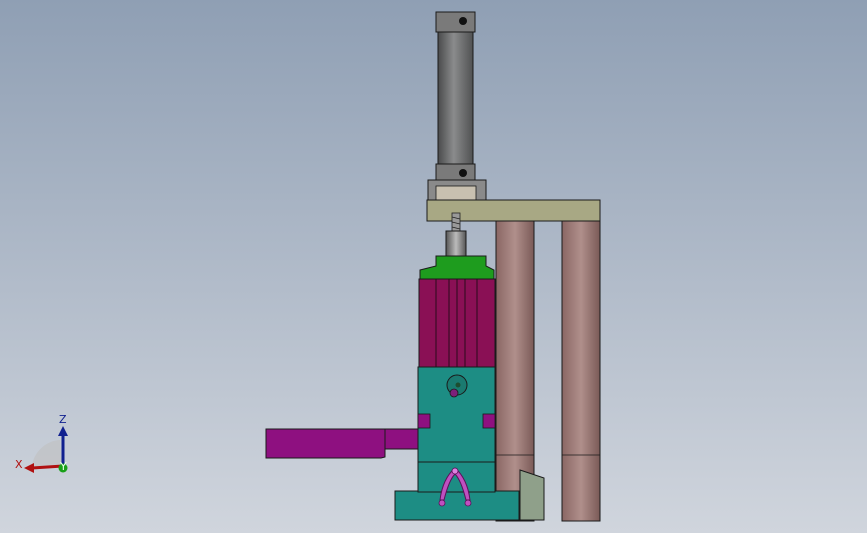 Image resolution: width=867 pixels, height=533 pixels. I want to click on triad-arc, so click(47, 453).